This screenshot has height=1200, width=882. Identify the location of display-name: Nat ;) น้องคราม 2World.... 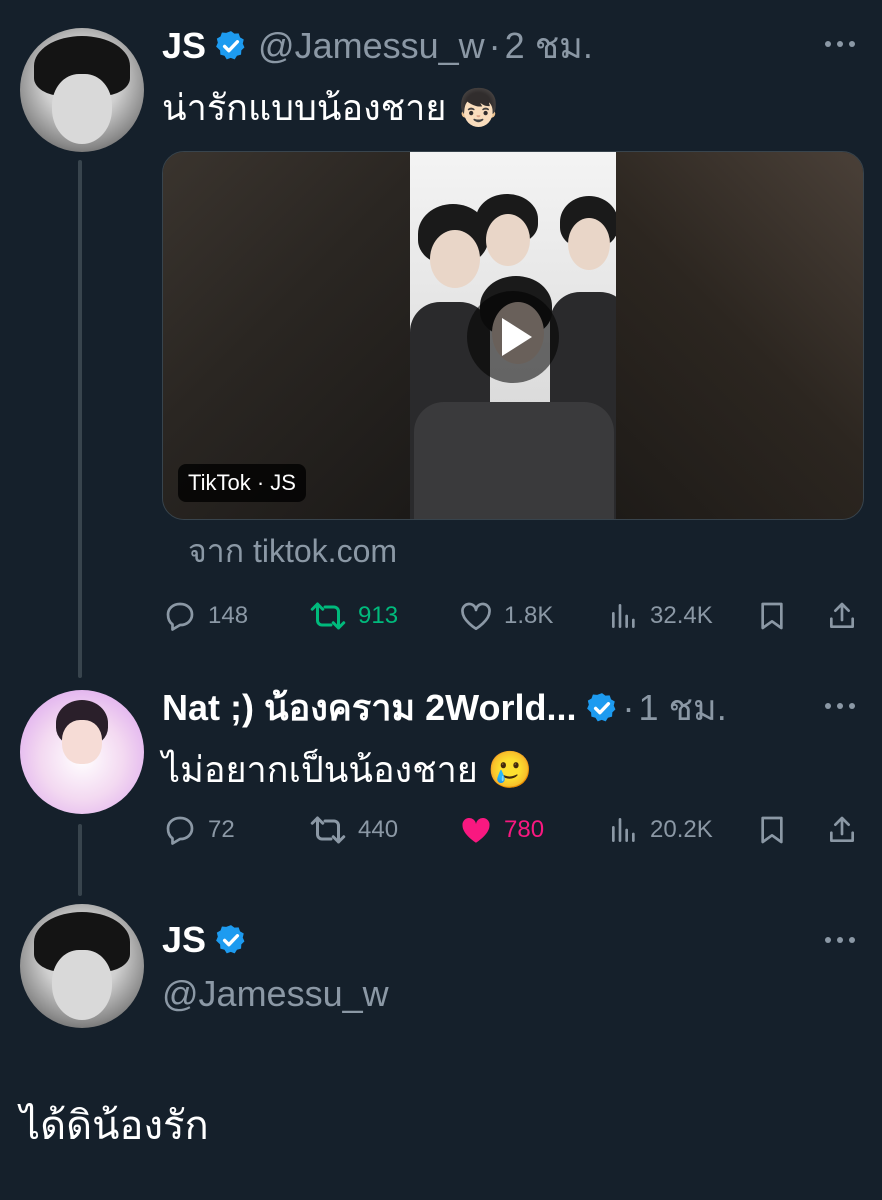
(369, 708).